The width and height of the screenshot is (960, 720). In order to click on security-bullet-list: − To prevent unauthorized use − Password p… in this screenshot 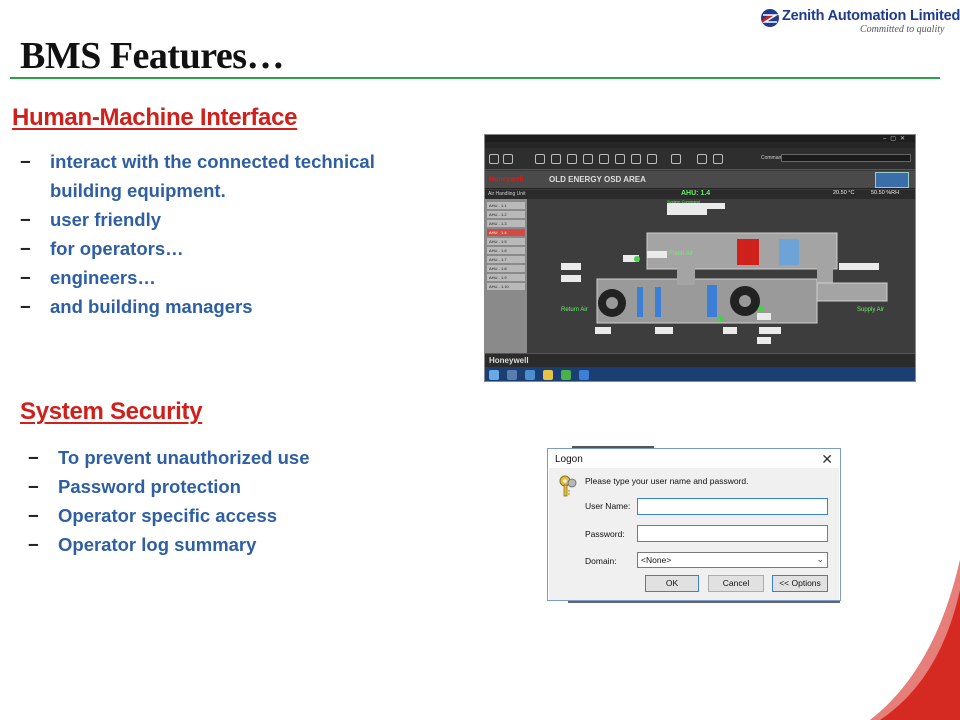, I will do `click(238, 501)`.